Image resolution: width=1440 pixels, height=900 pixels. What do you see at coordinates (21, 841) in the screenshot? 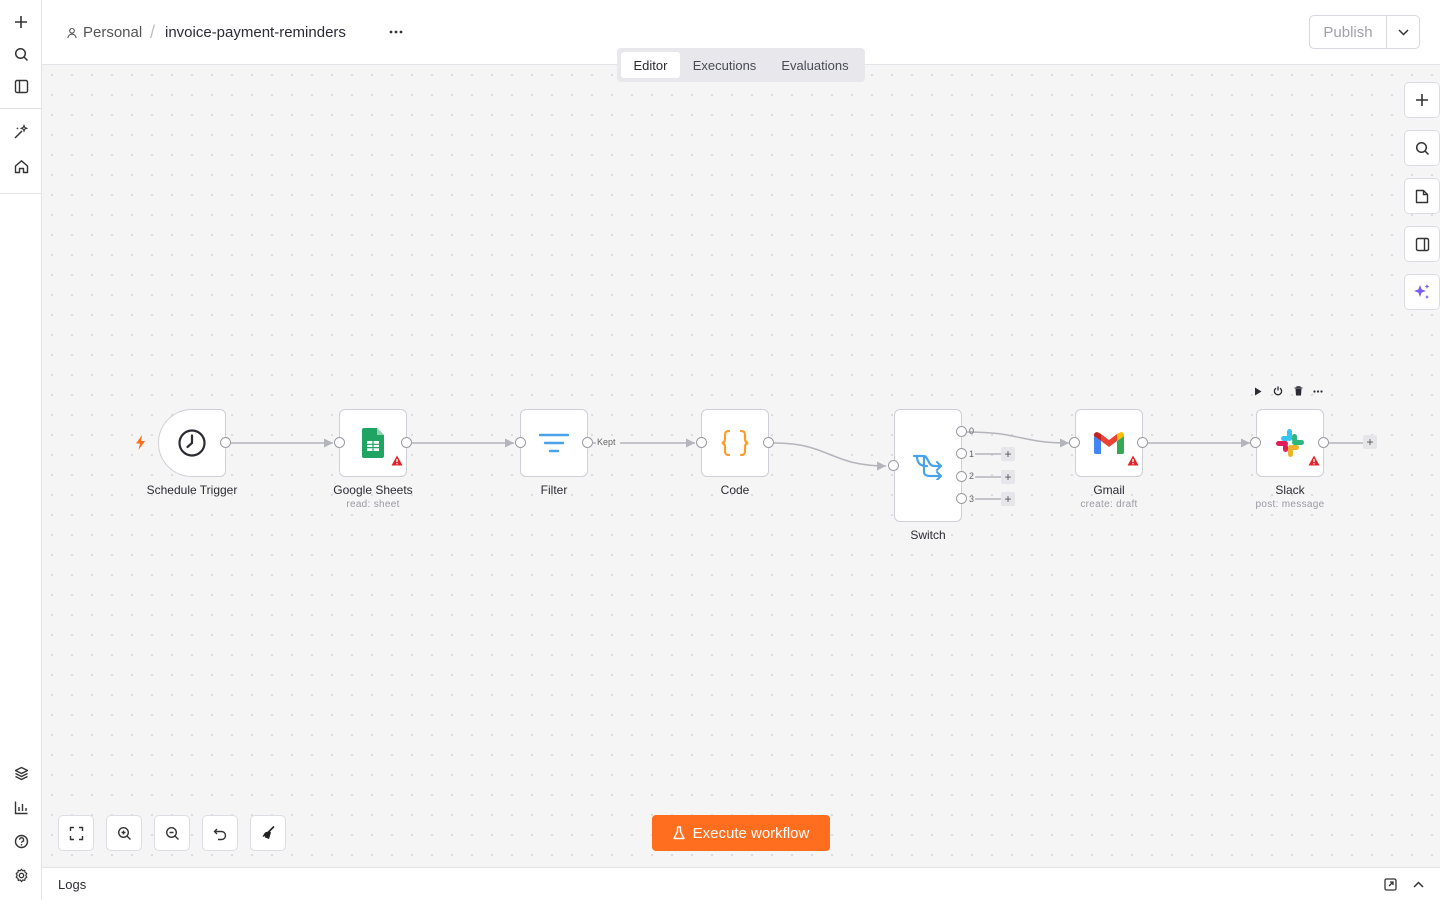
I see `help-icon` at bounding box center [21, 841].